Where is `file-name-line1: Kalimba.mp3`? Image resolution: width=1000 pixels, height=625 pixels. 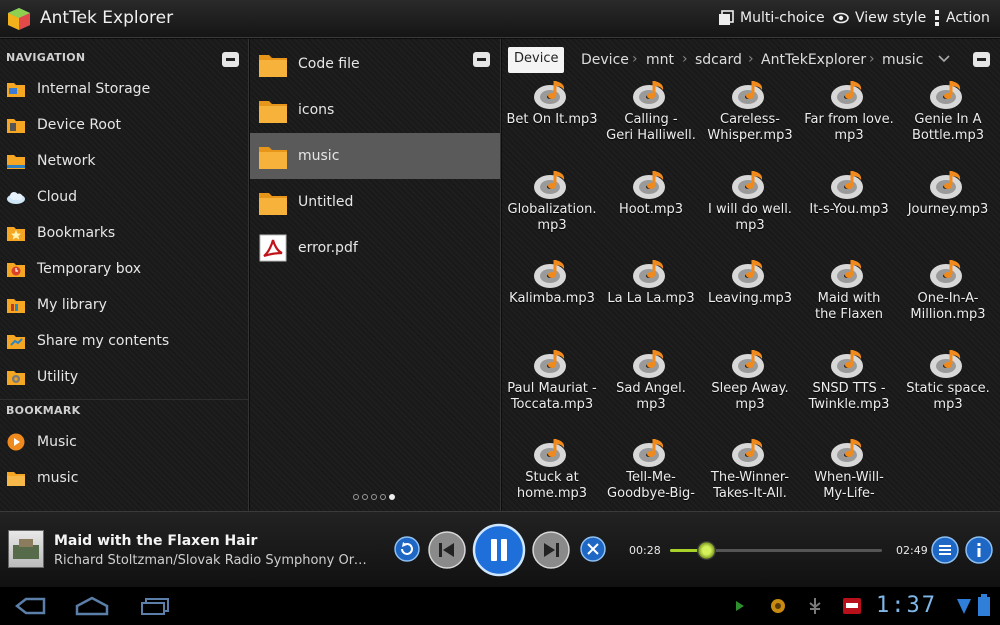 file-name-line1: Kalimba.mp3 is located at coordinates (552, 298).